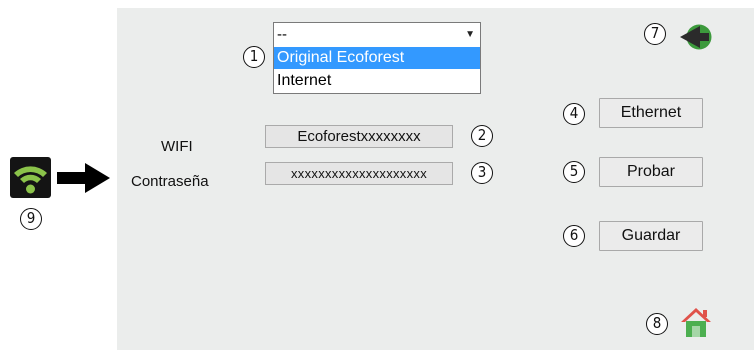  What do you see at coordinates (377, 81) in the screenshot?
I see `dropdown-option-internet: Internet` at bounding box center [377, 81].